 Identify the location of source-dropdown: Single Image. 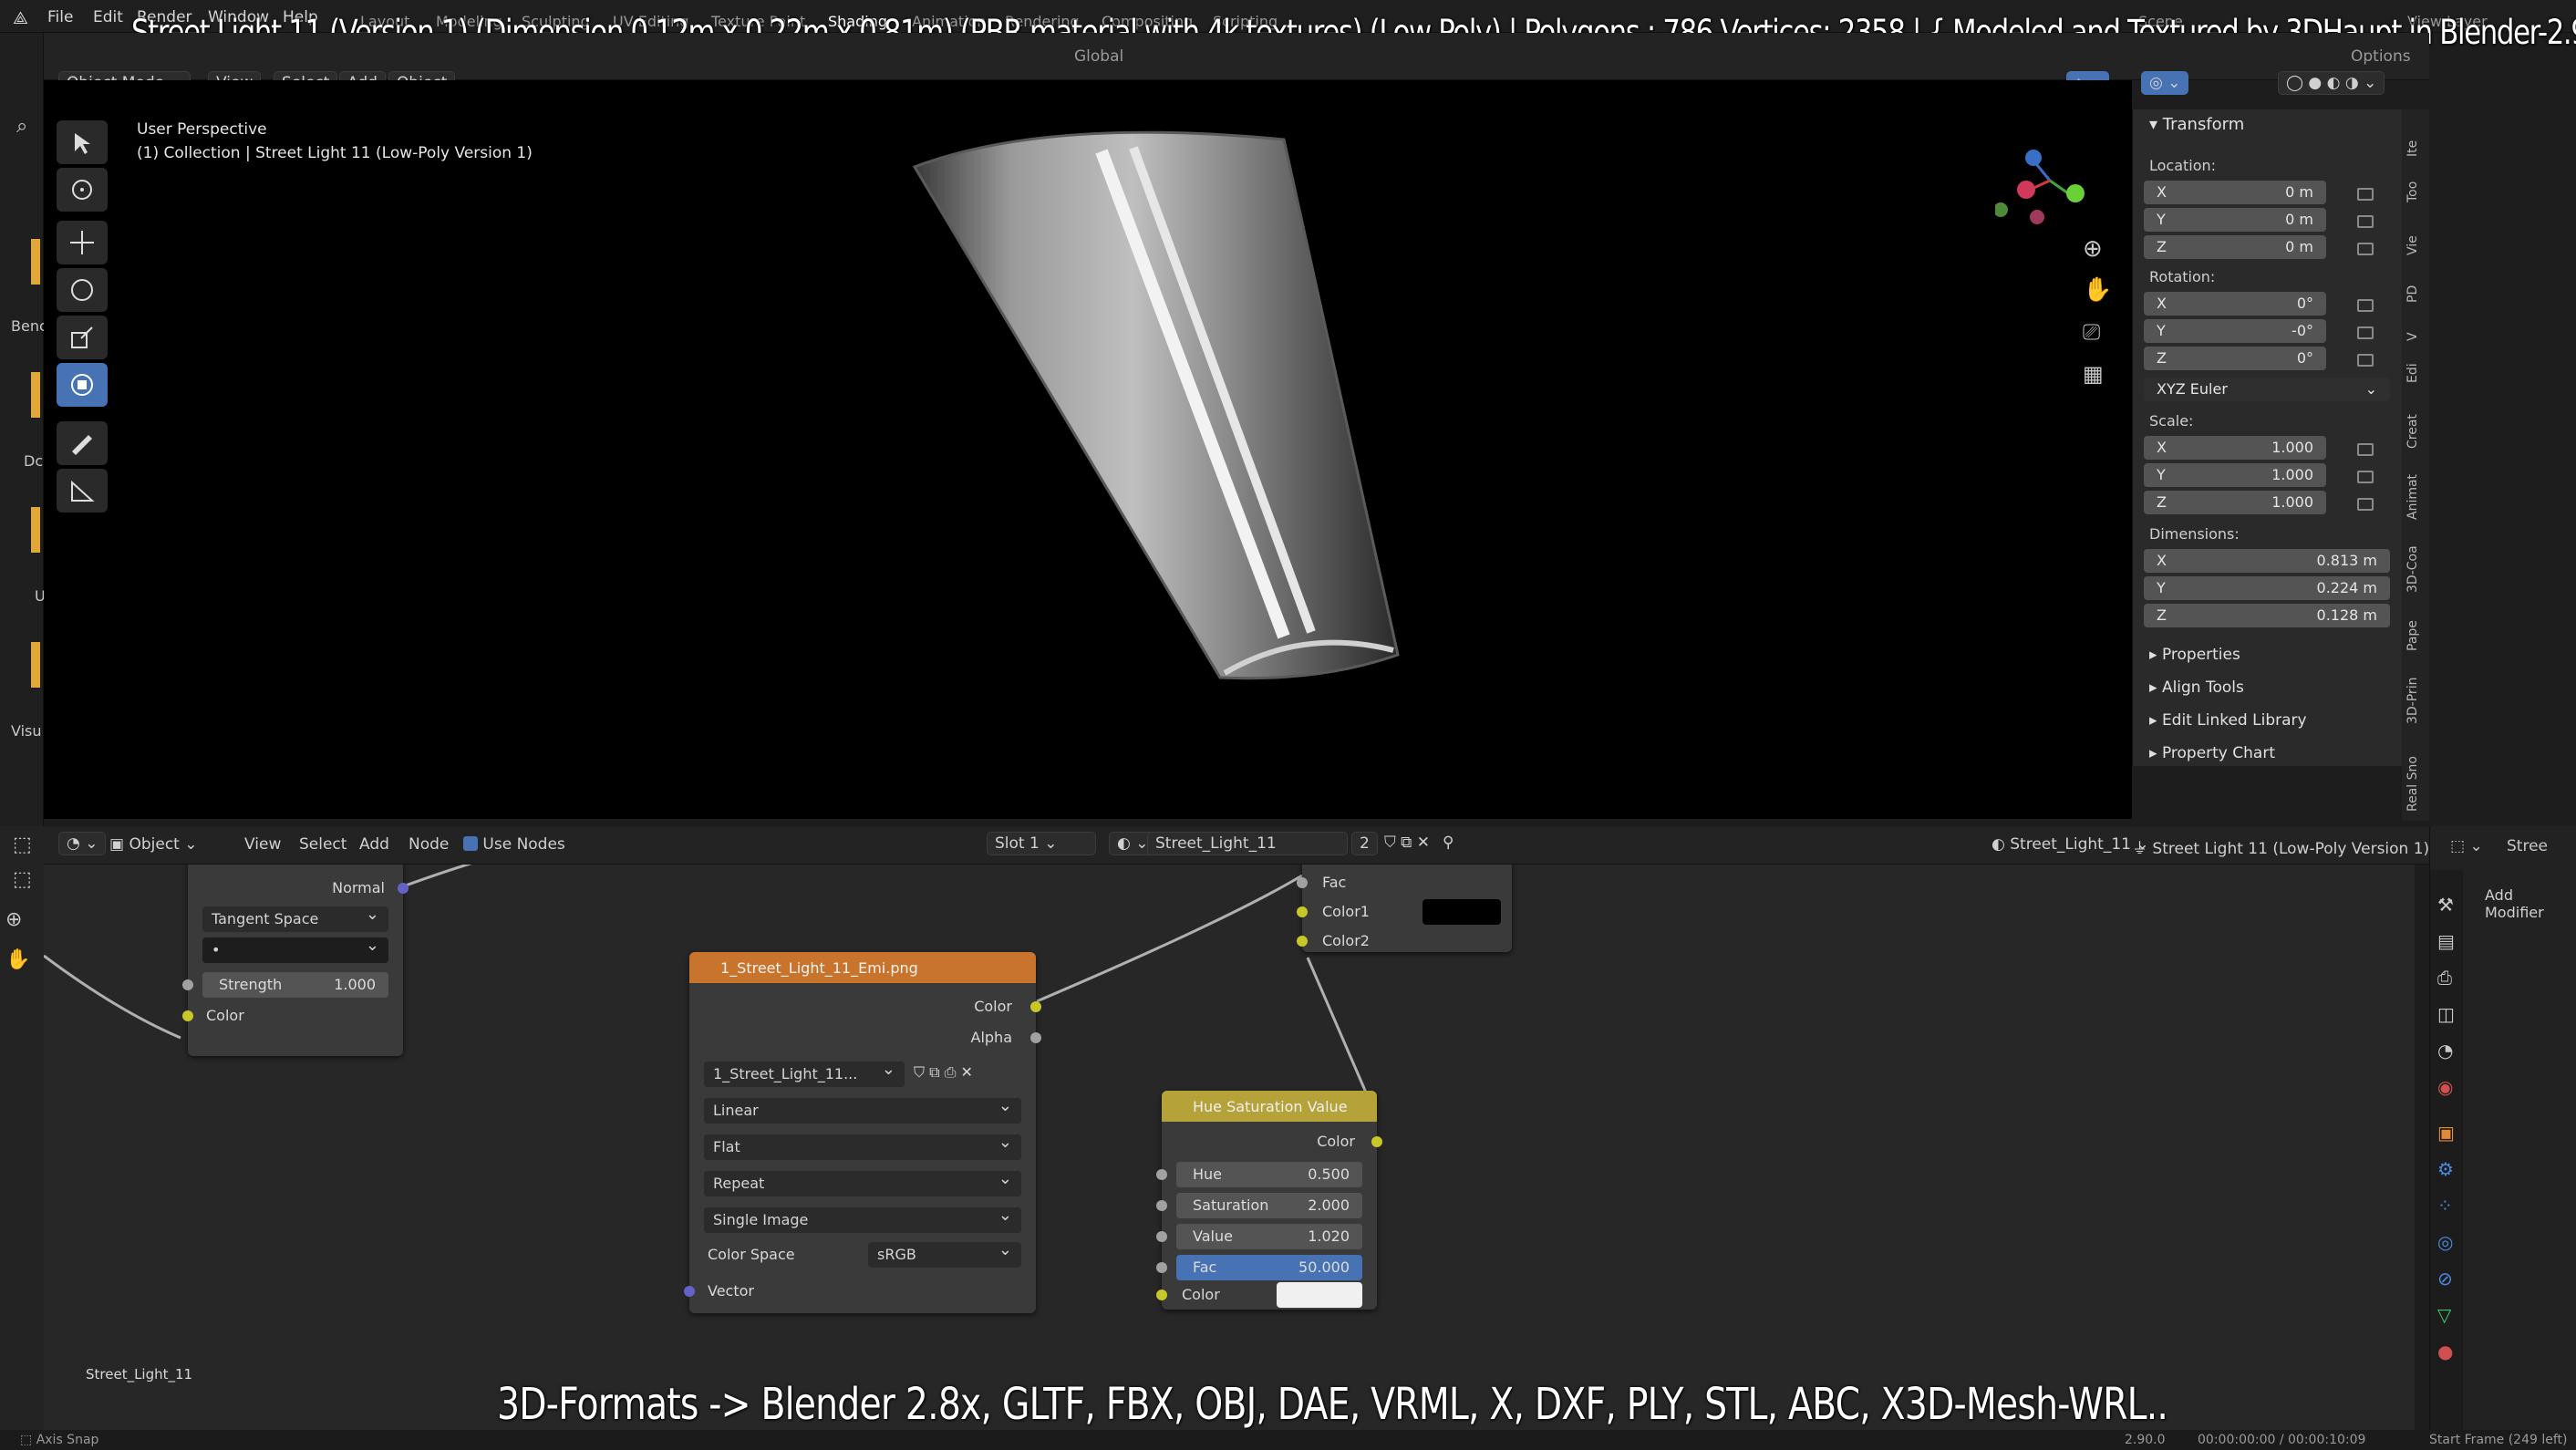
(862, 1219).